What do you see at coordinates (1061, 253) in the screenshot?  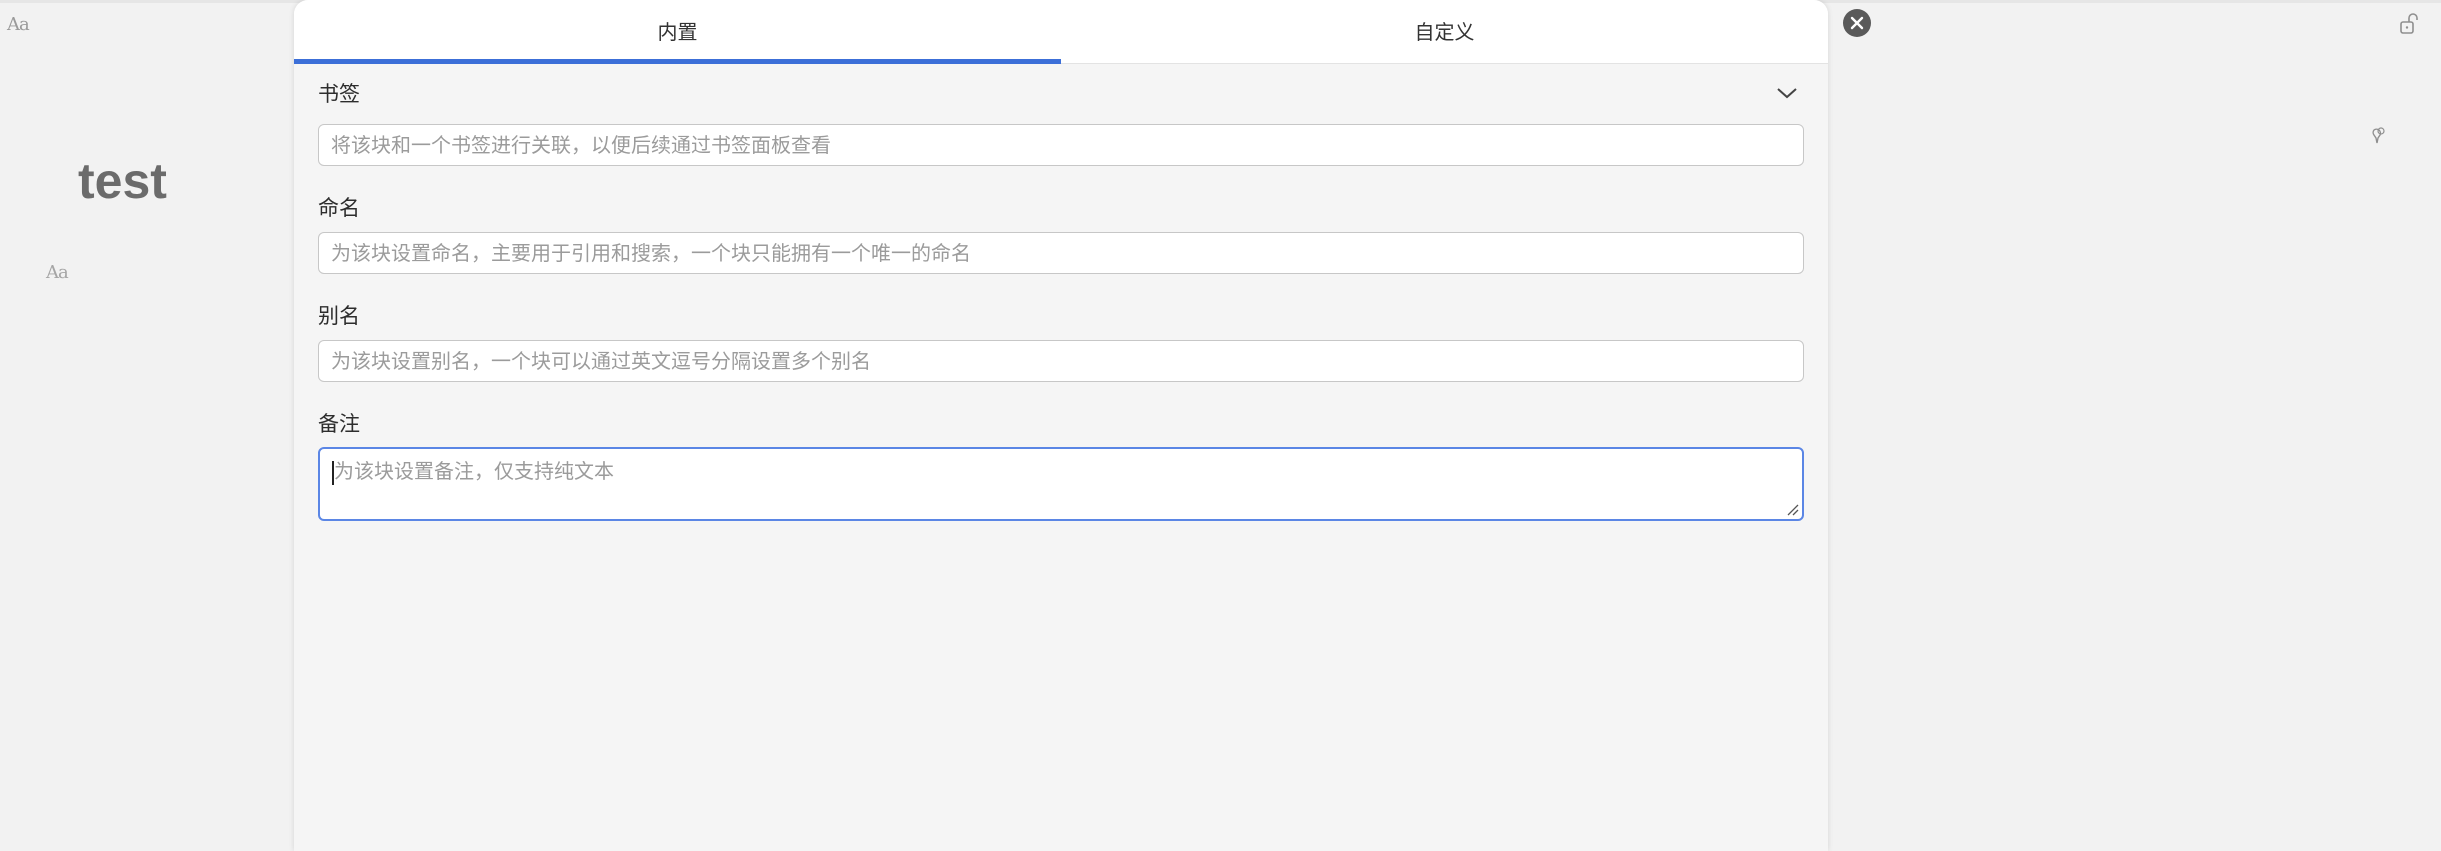 I see `name-input: 为该块设置命名，主要用于引用和搜索，一个块只能拥有一个唯一的命名` at bounding box center [1061, 253].